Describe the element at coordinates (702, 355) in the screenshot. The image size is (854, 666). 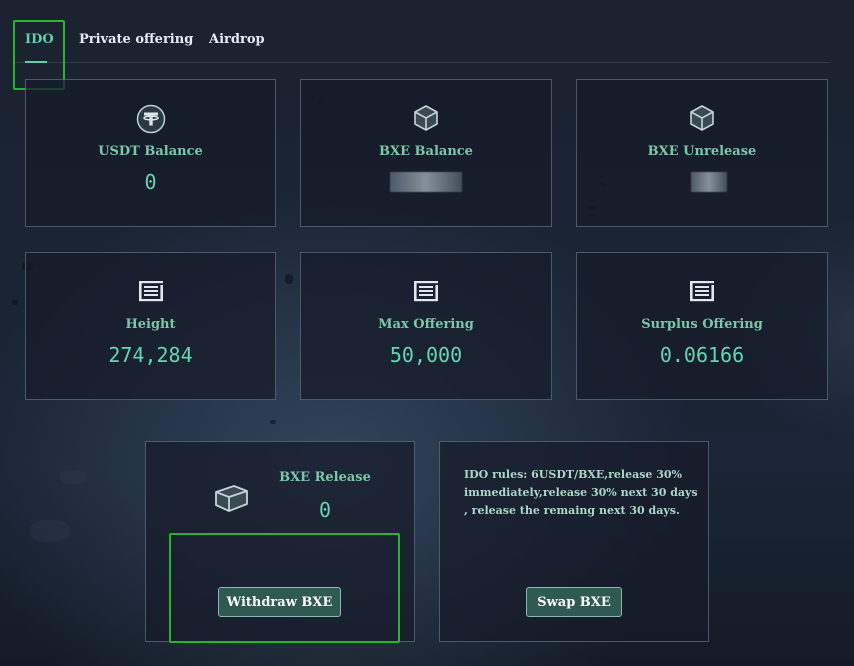
I see `surplus-offering-value: 0.06166` at that location.